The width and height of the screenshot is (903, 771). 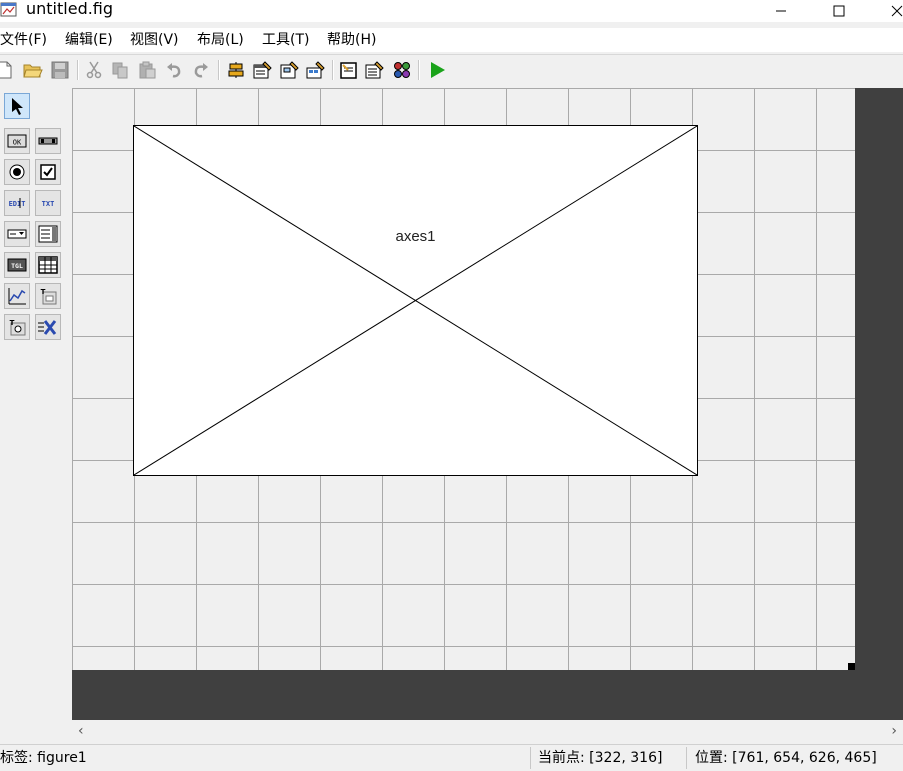 I want to click on window-title: untitled.fig, so click(x=70, y=9).